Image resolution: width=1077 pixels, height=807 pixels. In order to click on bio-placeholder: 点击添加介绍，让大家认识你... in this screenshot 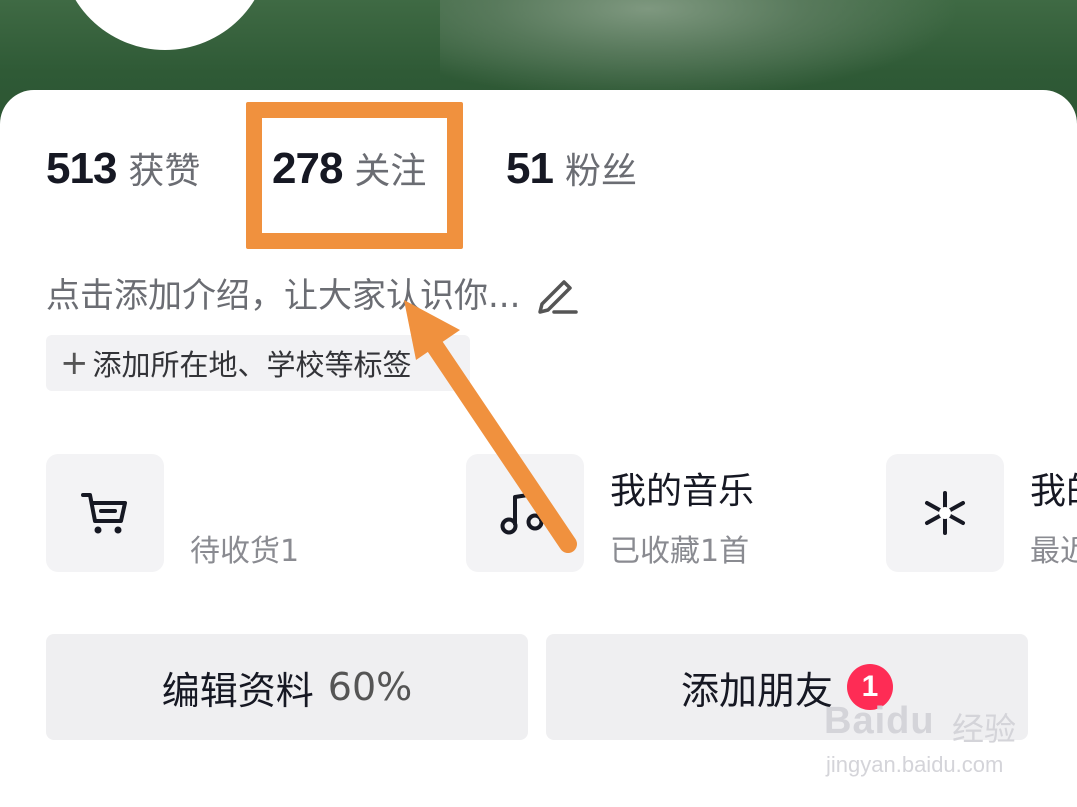, I will do `click(313, 292)`.